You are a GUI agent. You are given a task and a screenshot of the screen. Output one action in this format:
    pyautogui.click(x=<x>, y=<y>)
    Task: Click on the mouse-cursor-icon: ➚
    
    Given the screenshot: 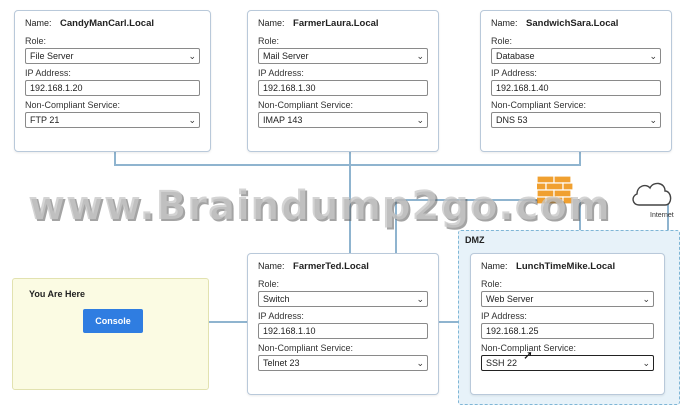 What is the action you would take?
    pyautogui.click(x=528, y=355)
    